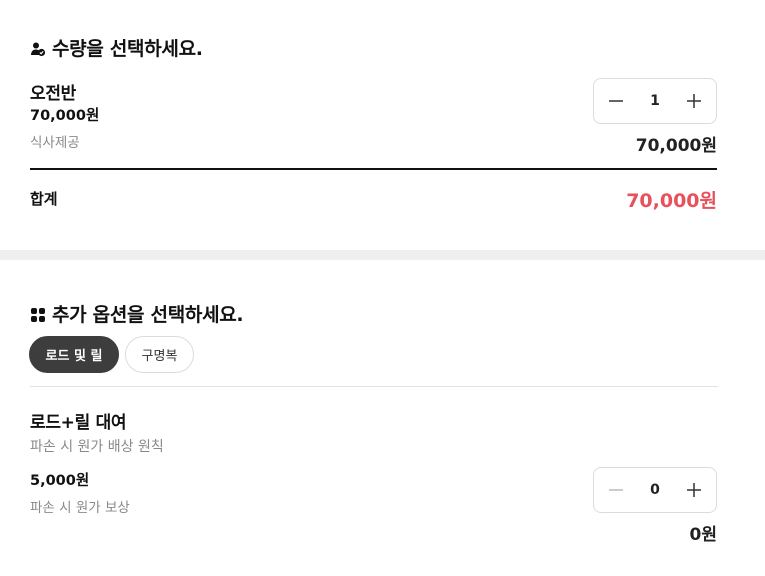  I want to click on section-separator, so click(382, 255).